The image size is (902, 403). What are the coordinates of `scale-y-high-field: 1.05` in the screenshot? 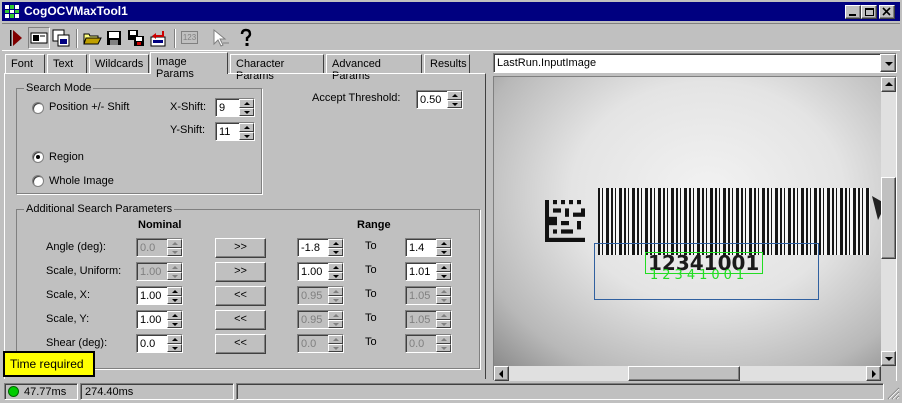 It's located at (428, 319).